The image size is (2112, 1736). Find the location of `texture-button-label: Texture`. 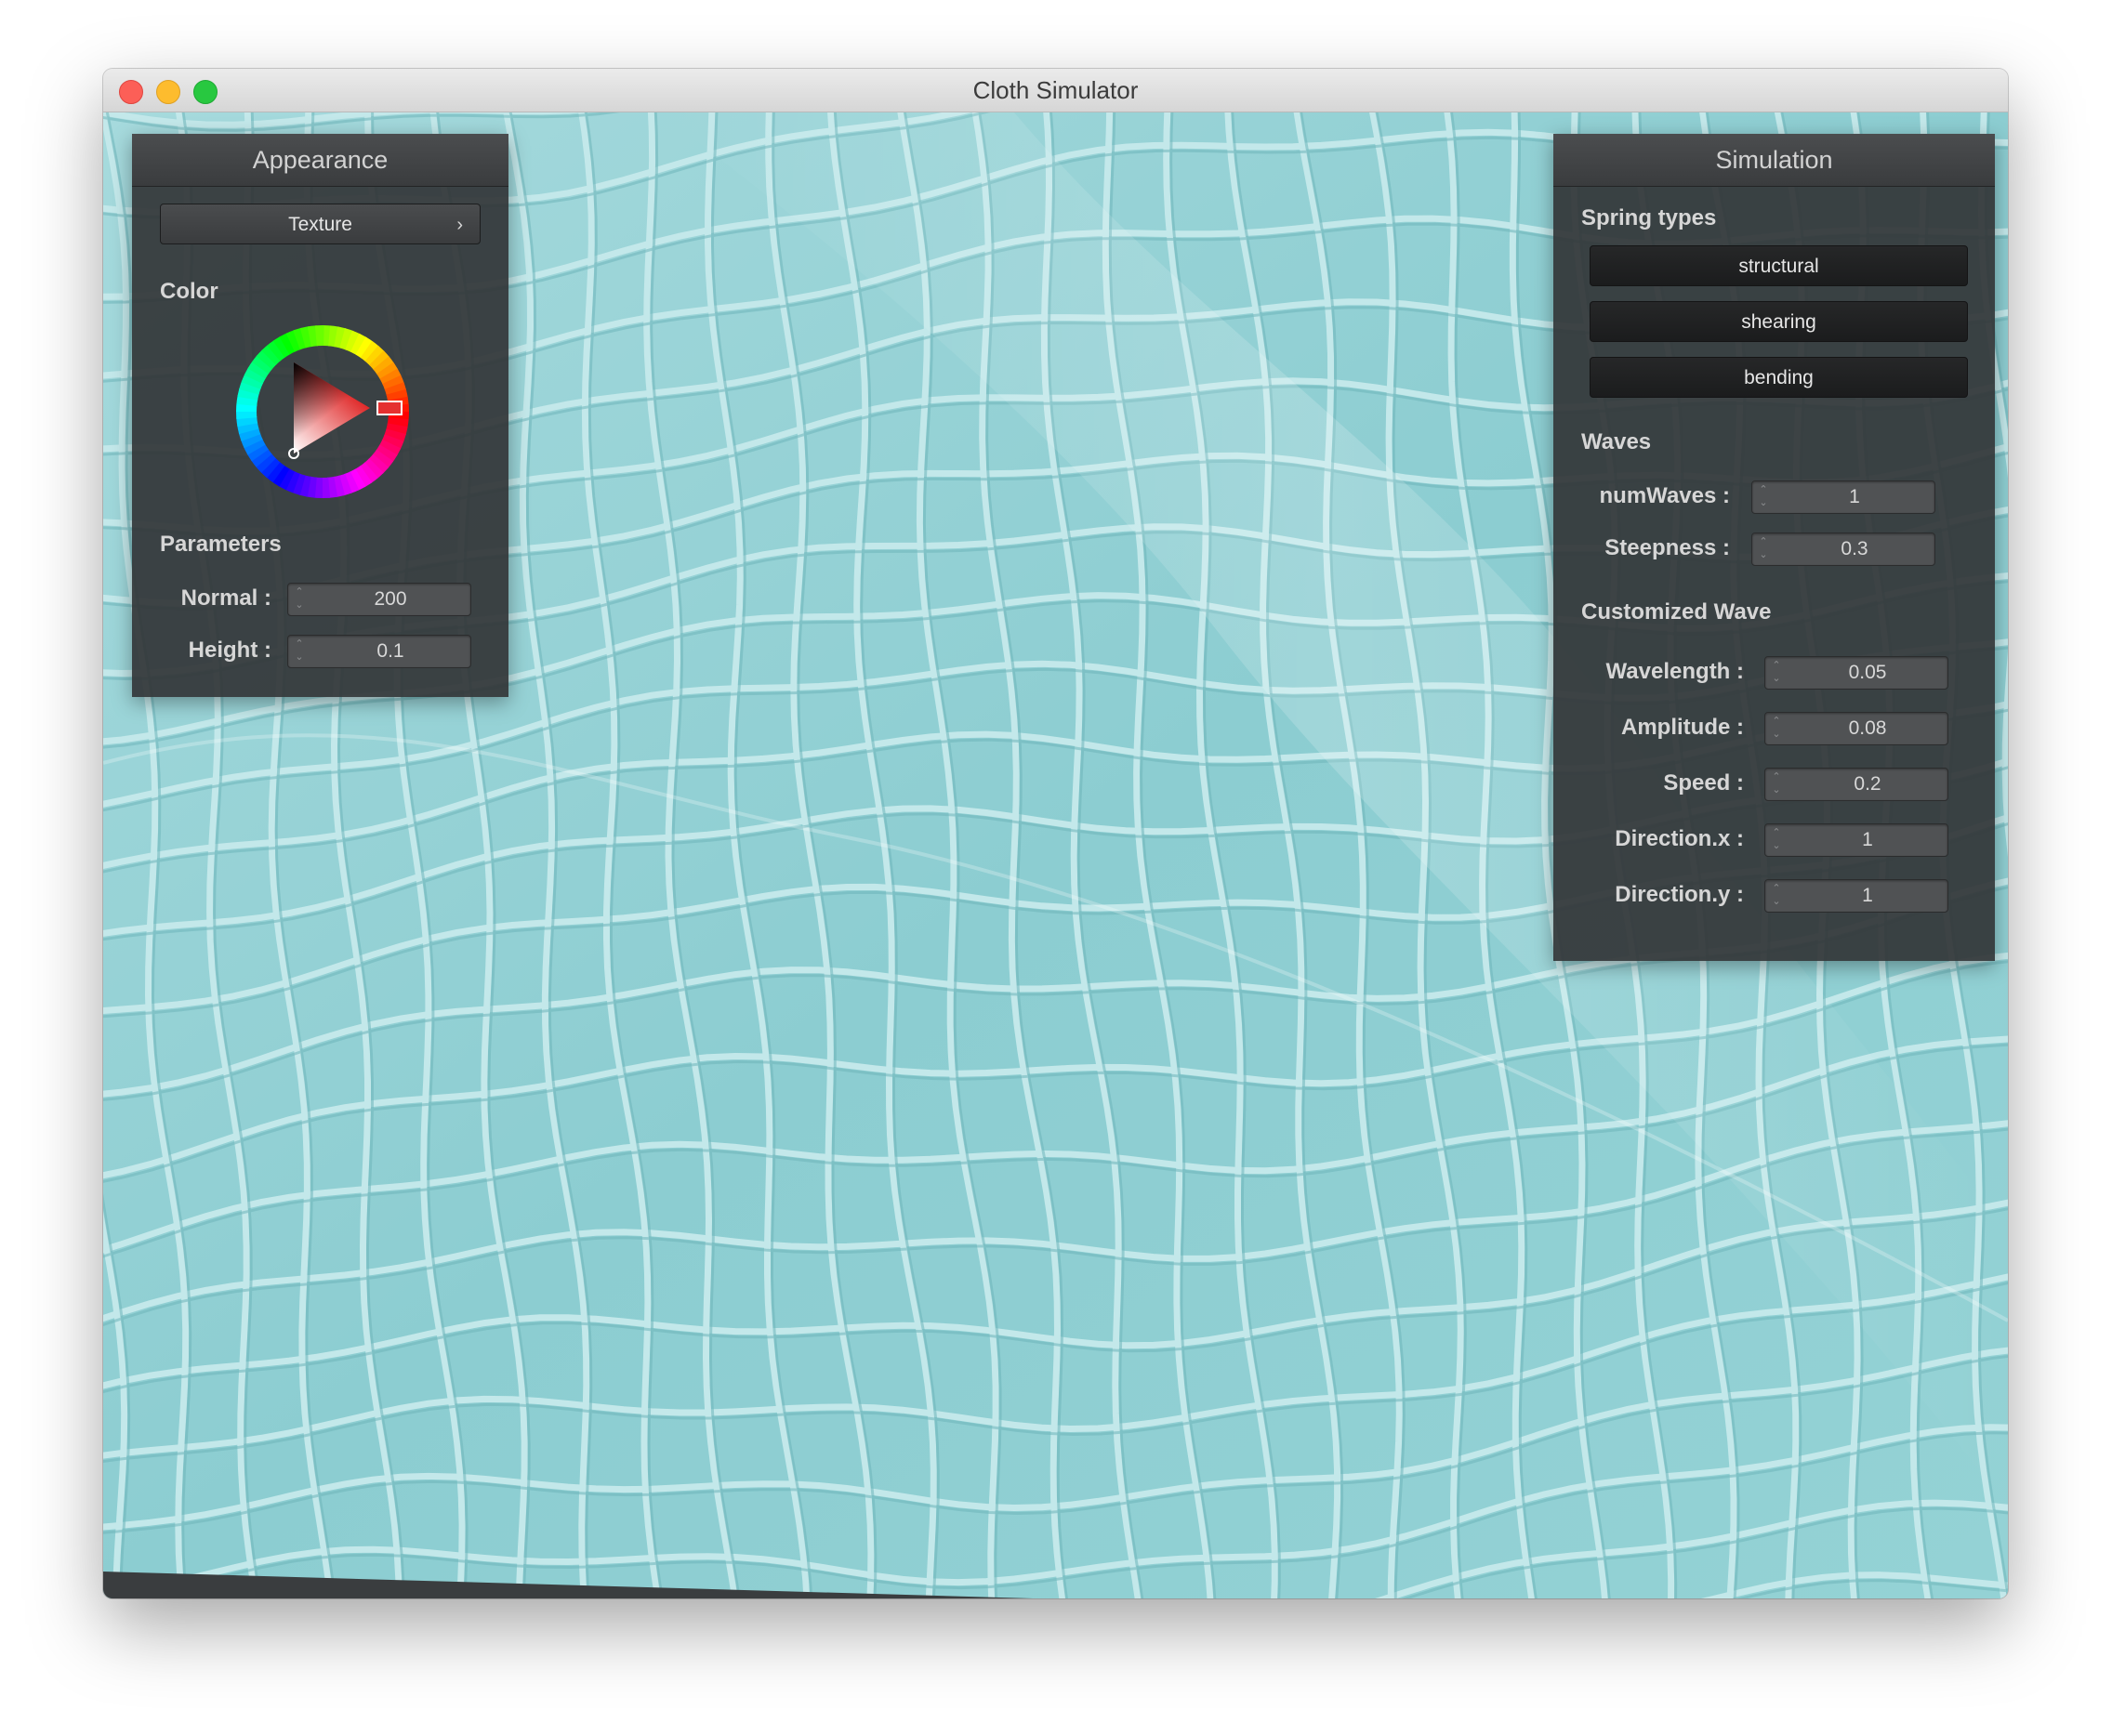

texture-button-label: Texture is located at coordinates (320, 224).